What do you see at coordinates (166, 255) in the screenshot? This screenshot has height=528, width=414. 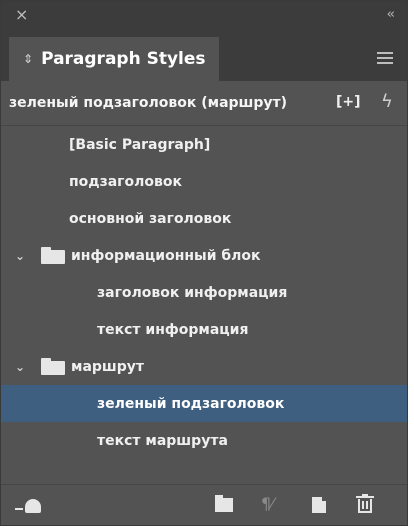 I see `group-label: информационный блок` at bounding box center [166, 255].